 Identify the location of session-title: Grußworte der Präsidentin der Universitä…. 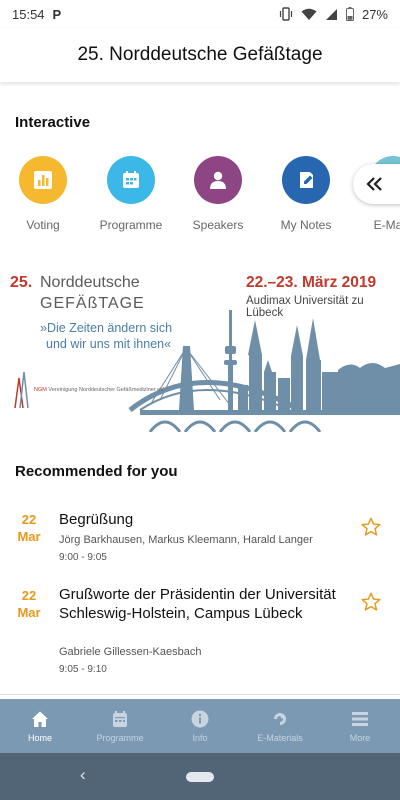
(197, 604).